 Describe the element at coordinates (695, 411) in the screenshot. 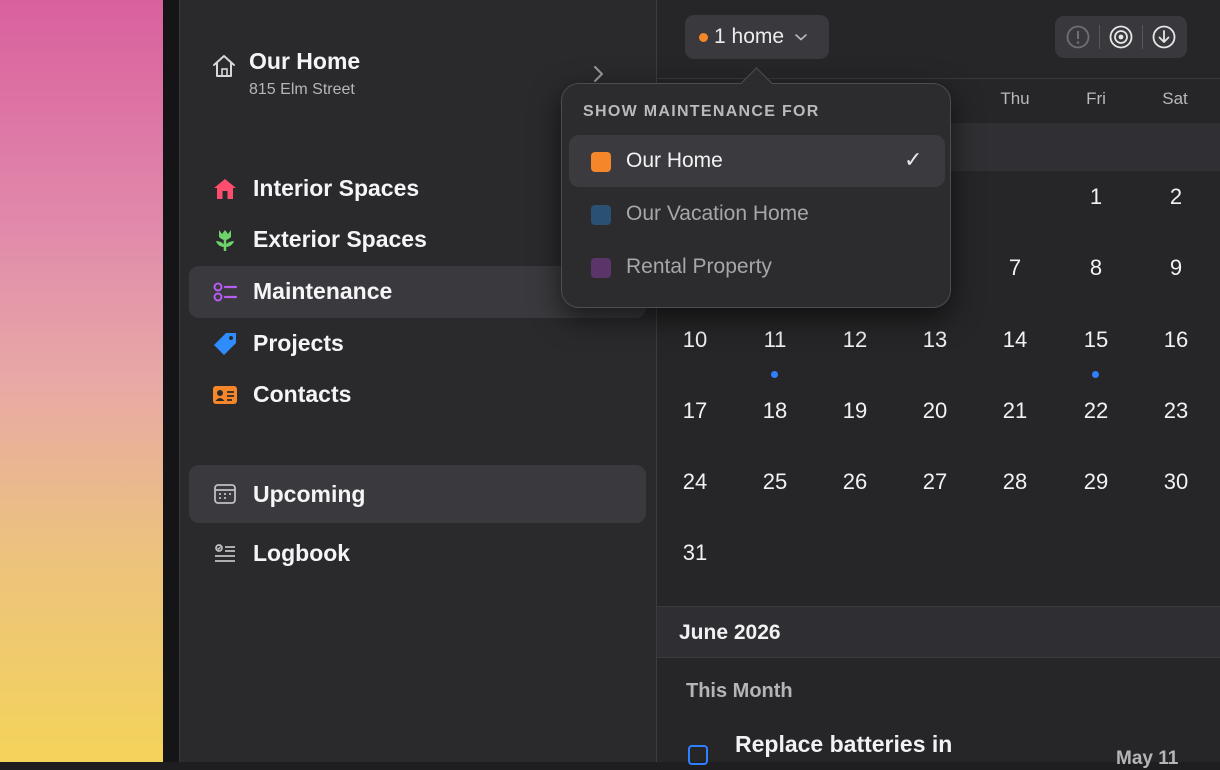

I see `calendar-day: 17` at that location.